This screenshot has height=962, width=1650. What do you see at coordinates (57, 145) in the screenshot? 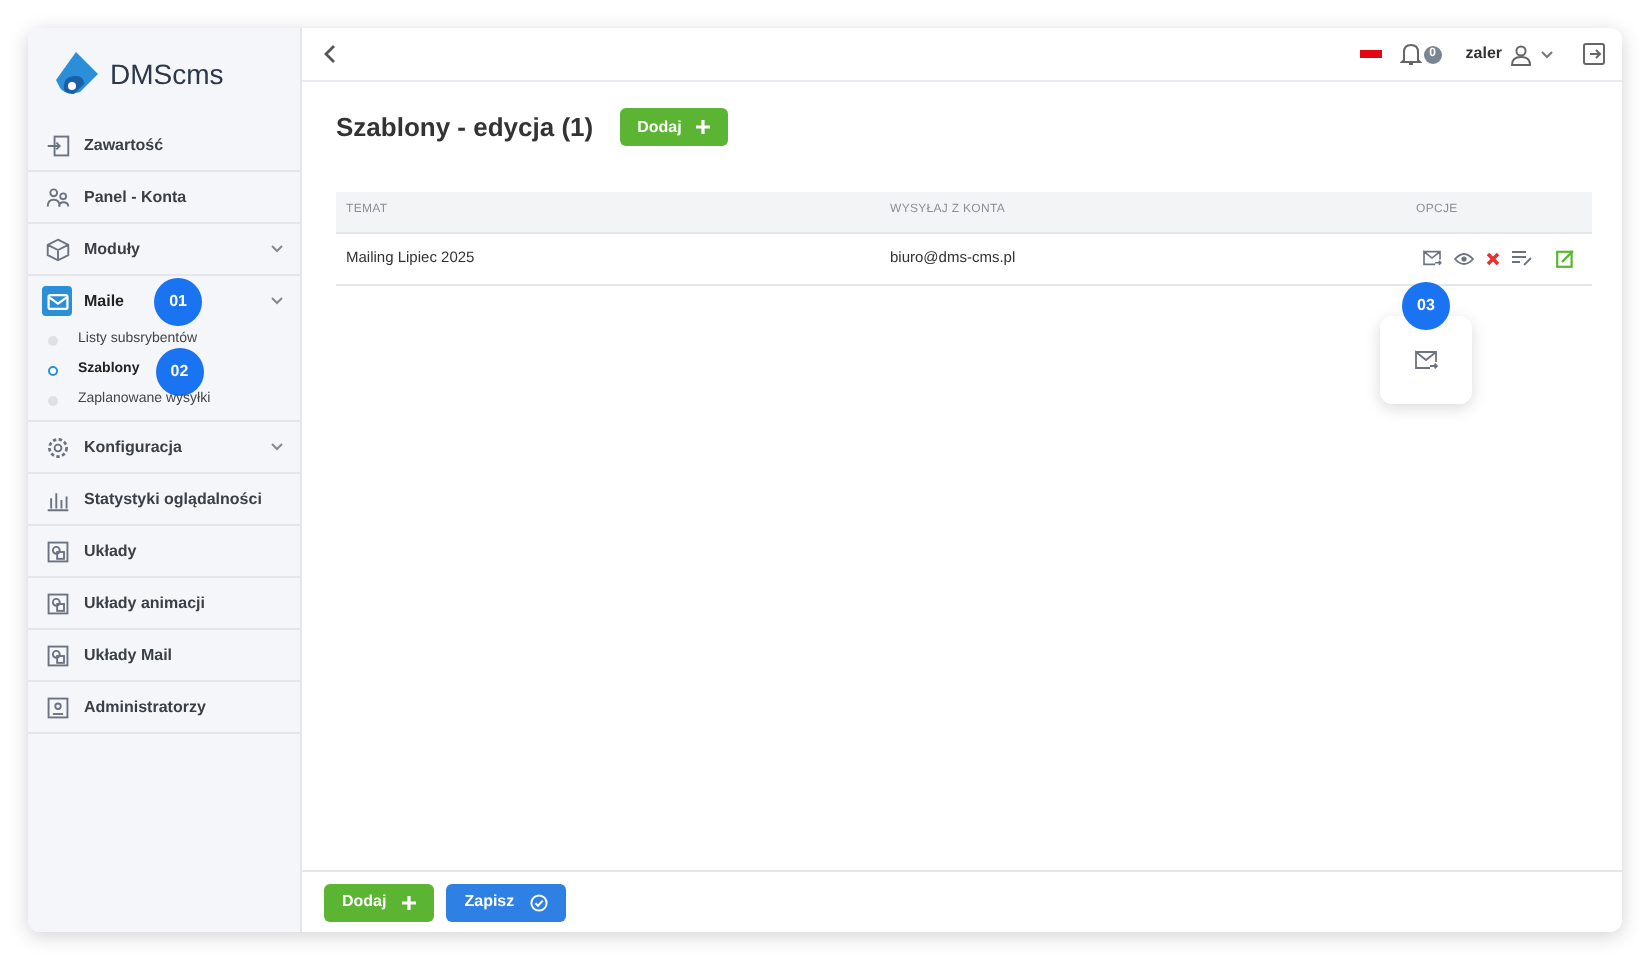
I see `login-icon` at bounding box center [57, 145].